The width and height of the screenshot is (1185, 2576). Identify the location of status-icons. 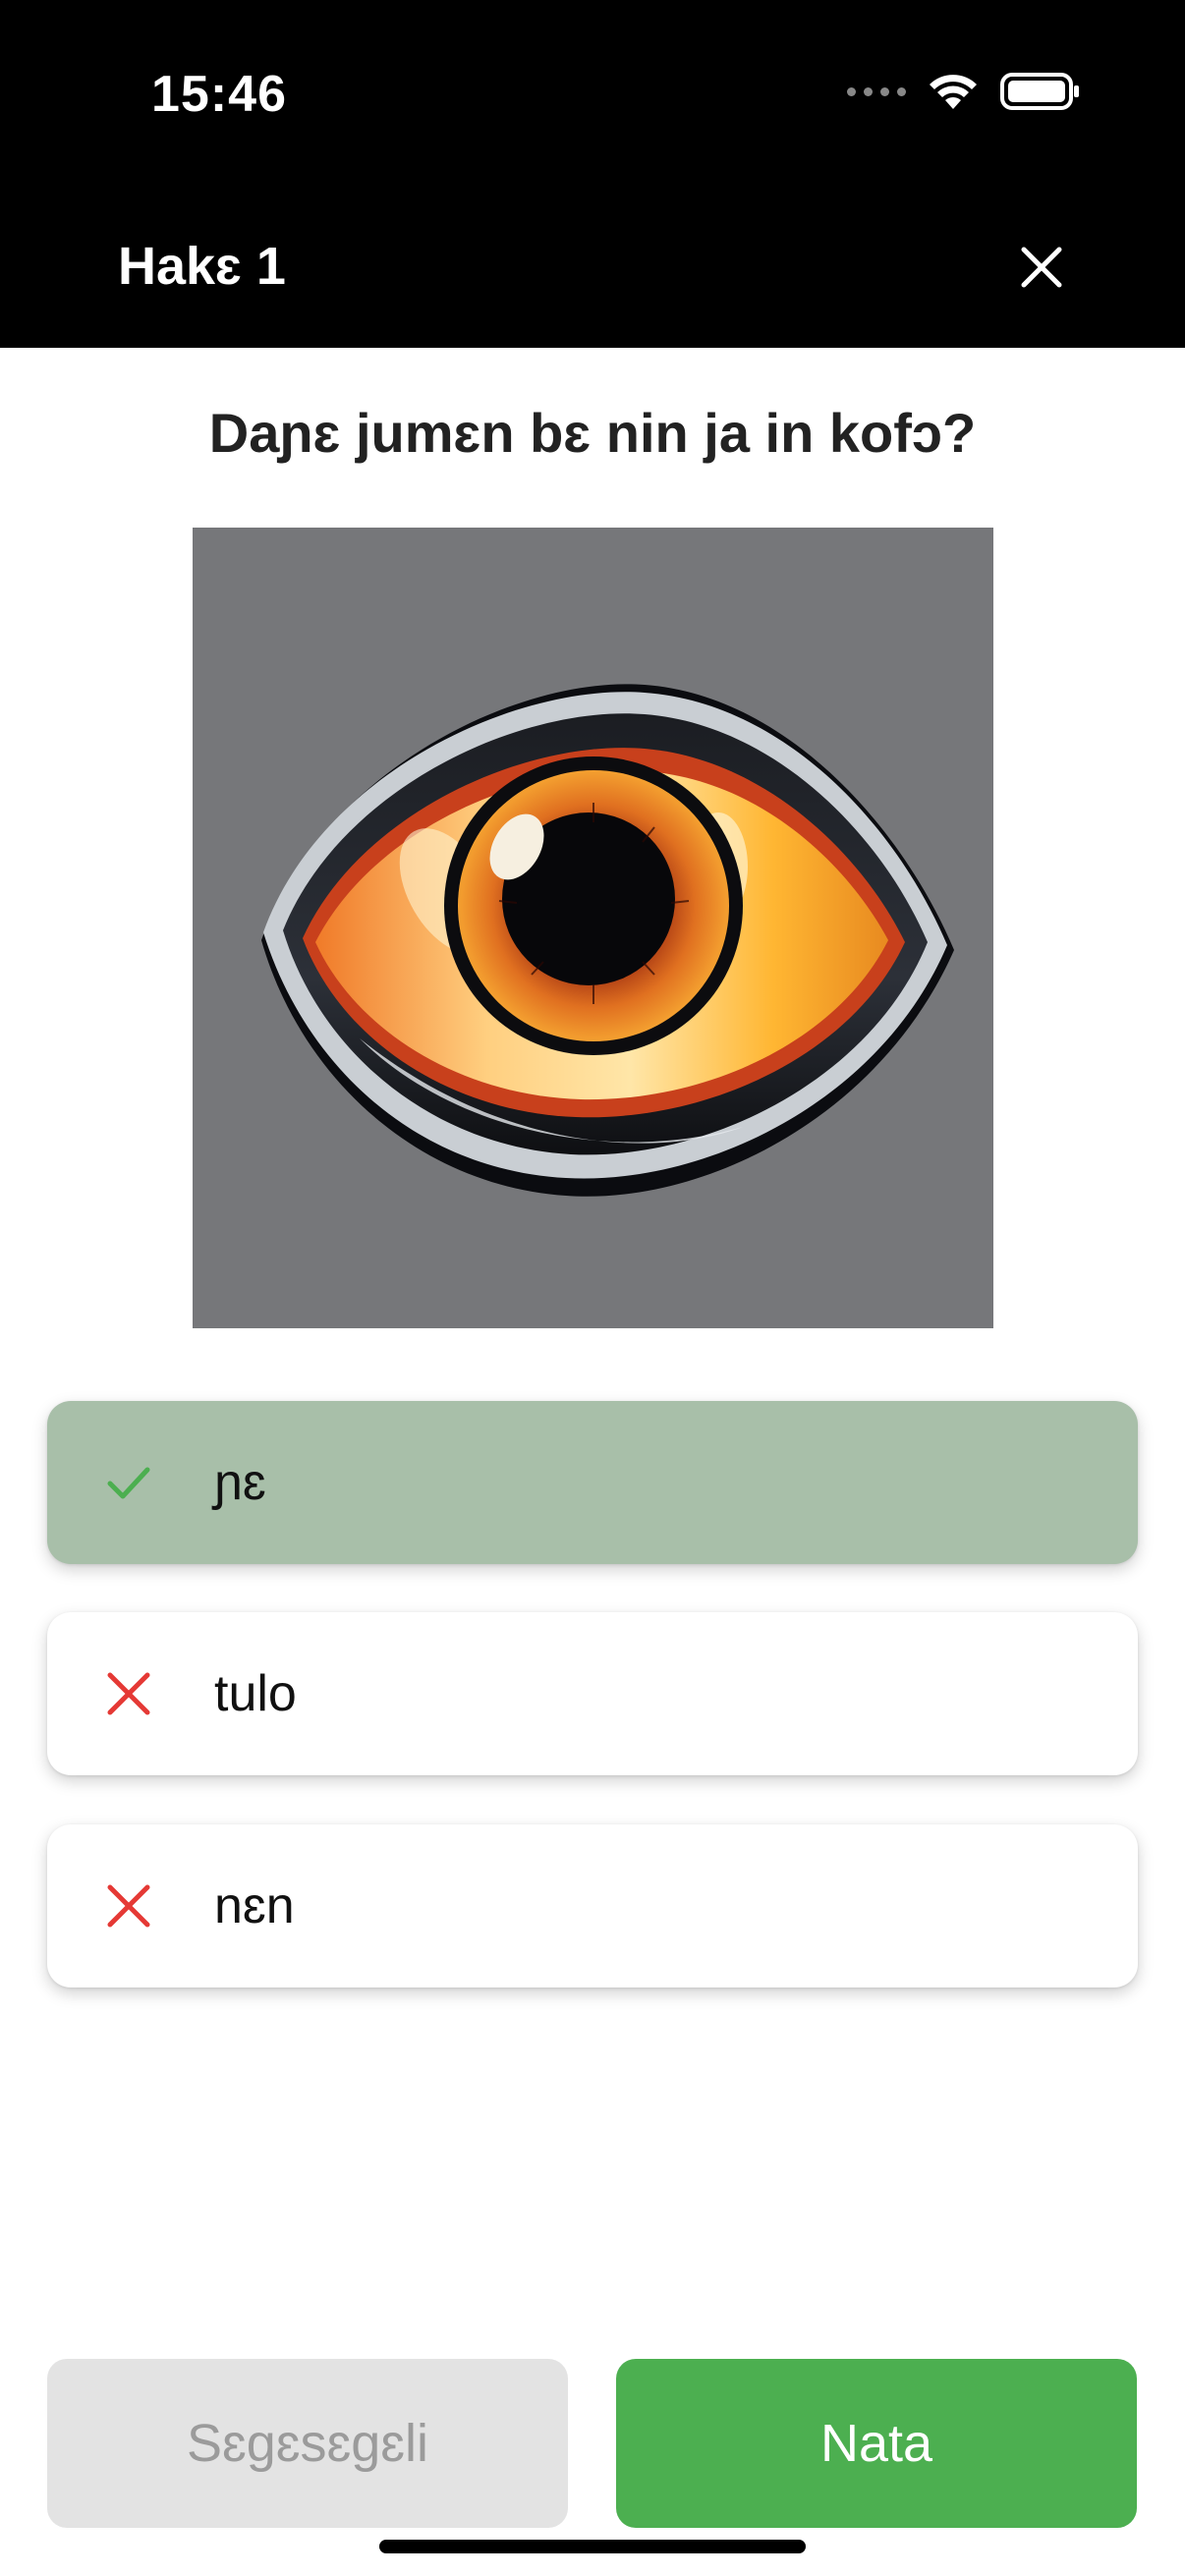
(964, 91).